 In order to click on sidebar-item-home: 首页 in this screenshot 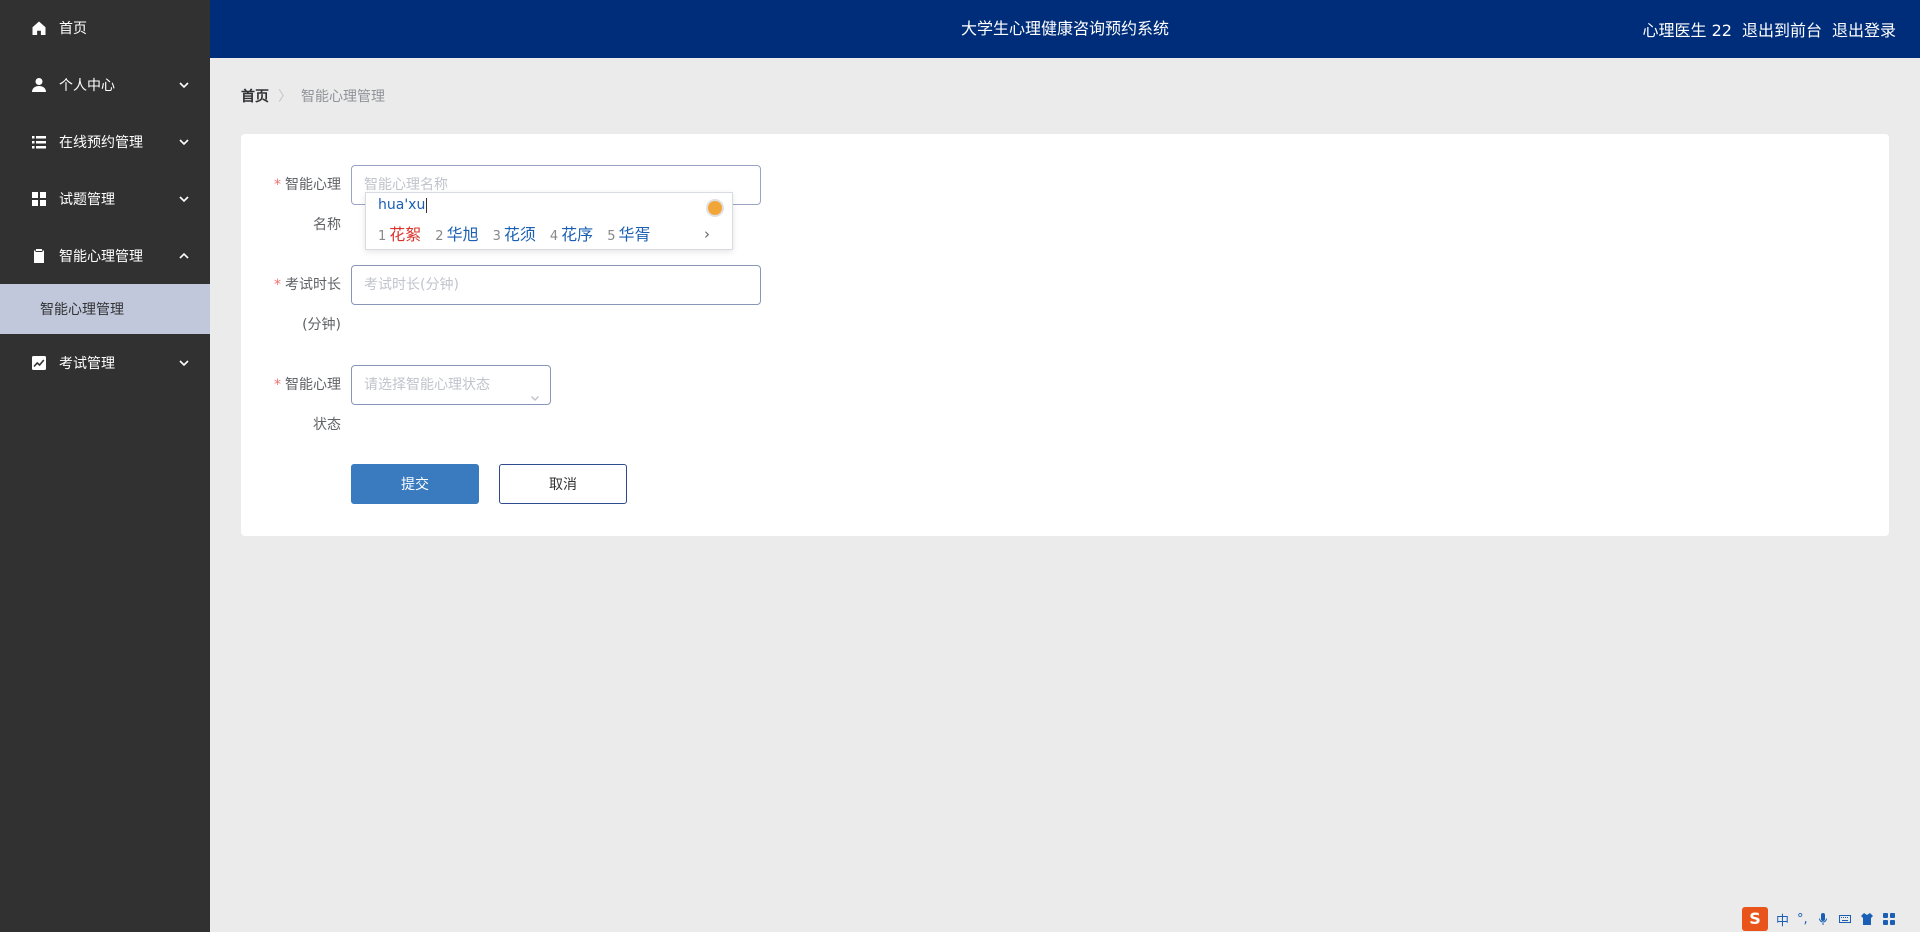, I will do `click(105, 28)`.